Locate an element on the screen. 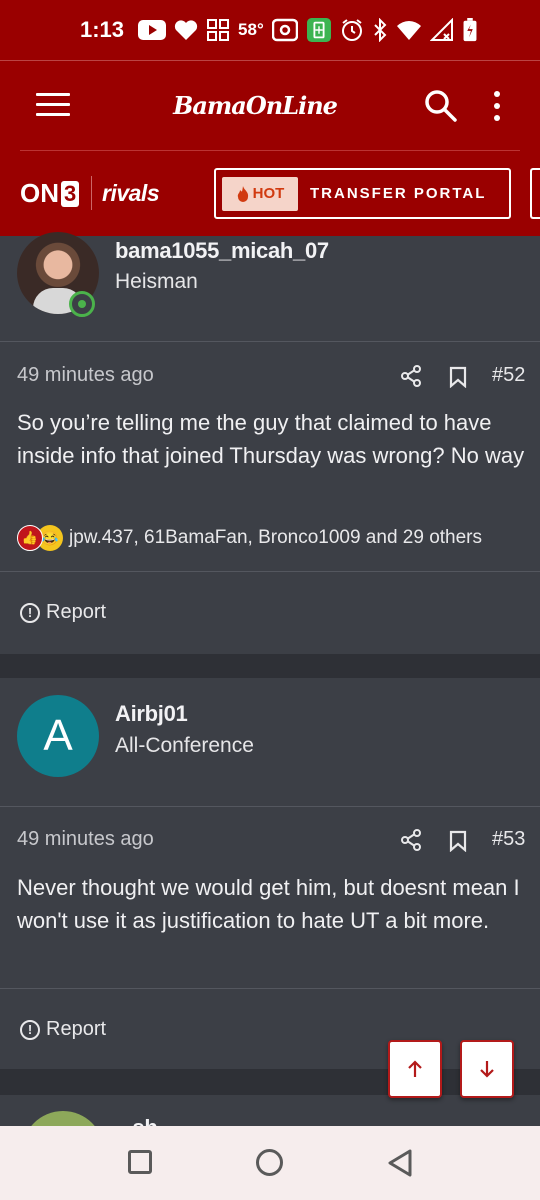  username: bama1055_micah_07 is located at coordinates (222, 251).